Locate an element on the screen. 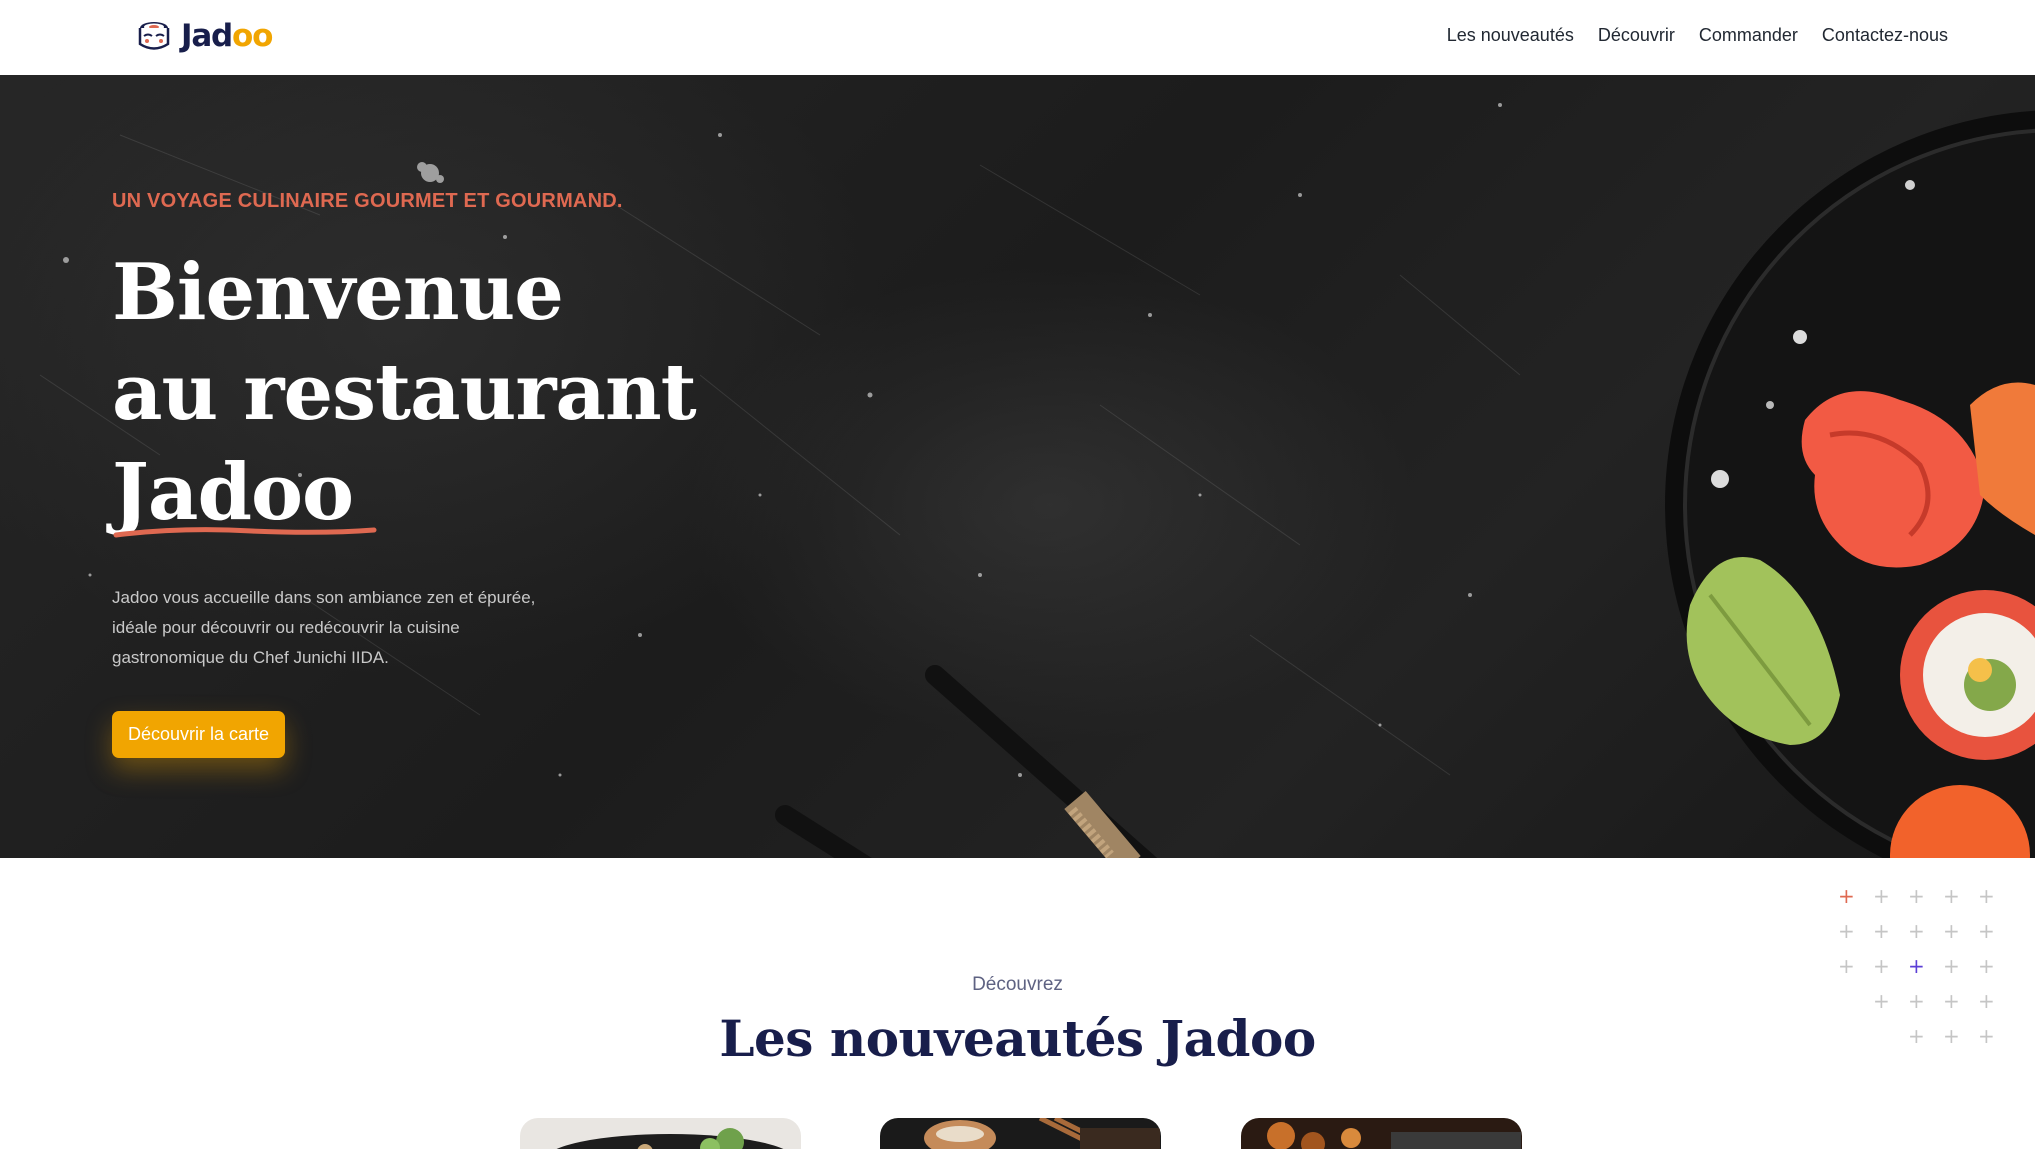  sushi-chef-logo-icon is located at coordinates (154, 36).